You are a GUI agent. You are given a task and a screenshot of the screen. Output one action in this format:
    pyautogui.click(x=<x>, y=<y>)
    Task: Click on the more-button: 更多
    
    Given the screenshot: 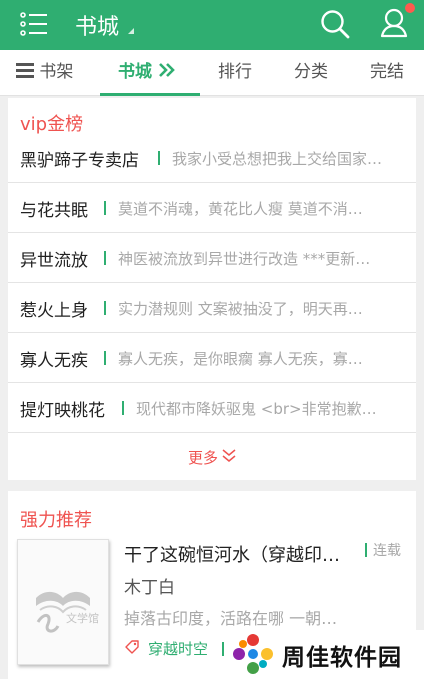 What is the action you would take?
    pyautogui.click(x=203, y=457)
    